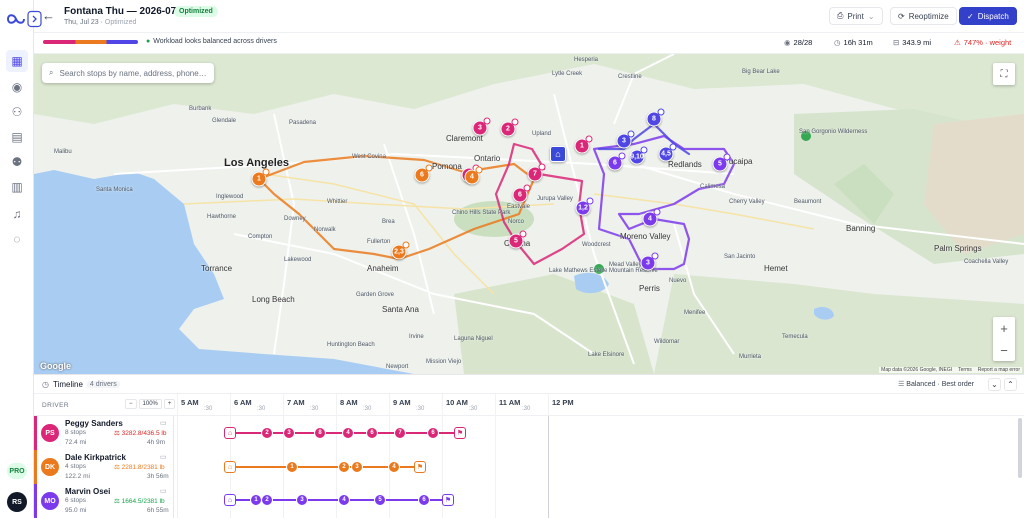 This screenshot has width=1024, height=518. I want to click on user-avatar: RS, so click(17, 502).